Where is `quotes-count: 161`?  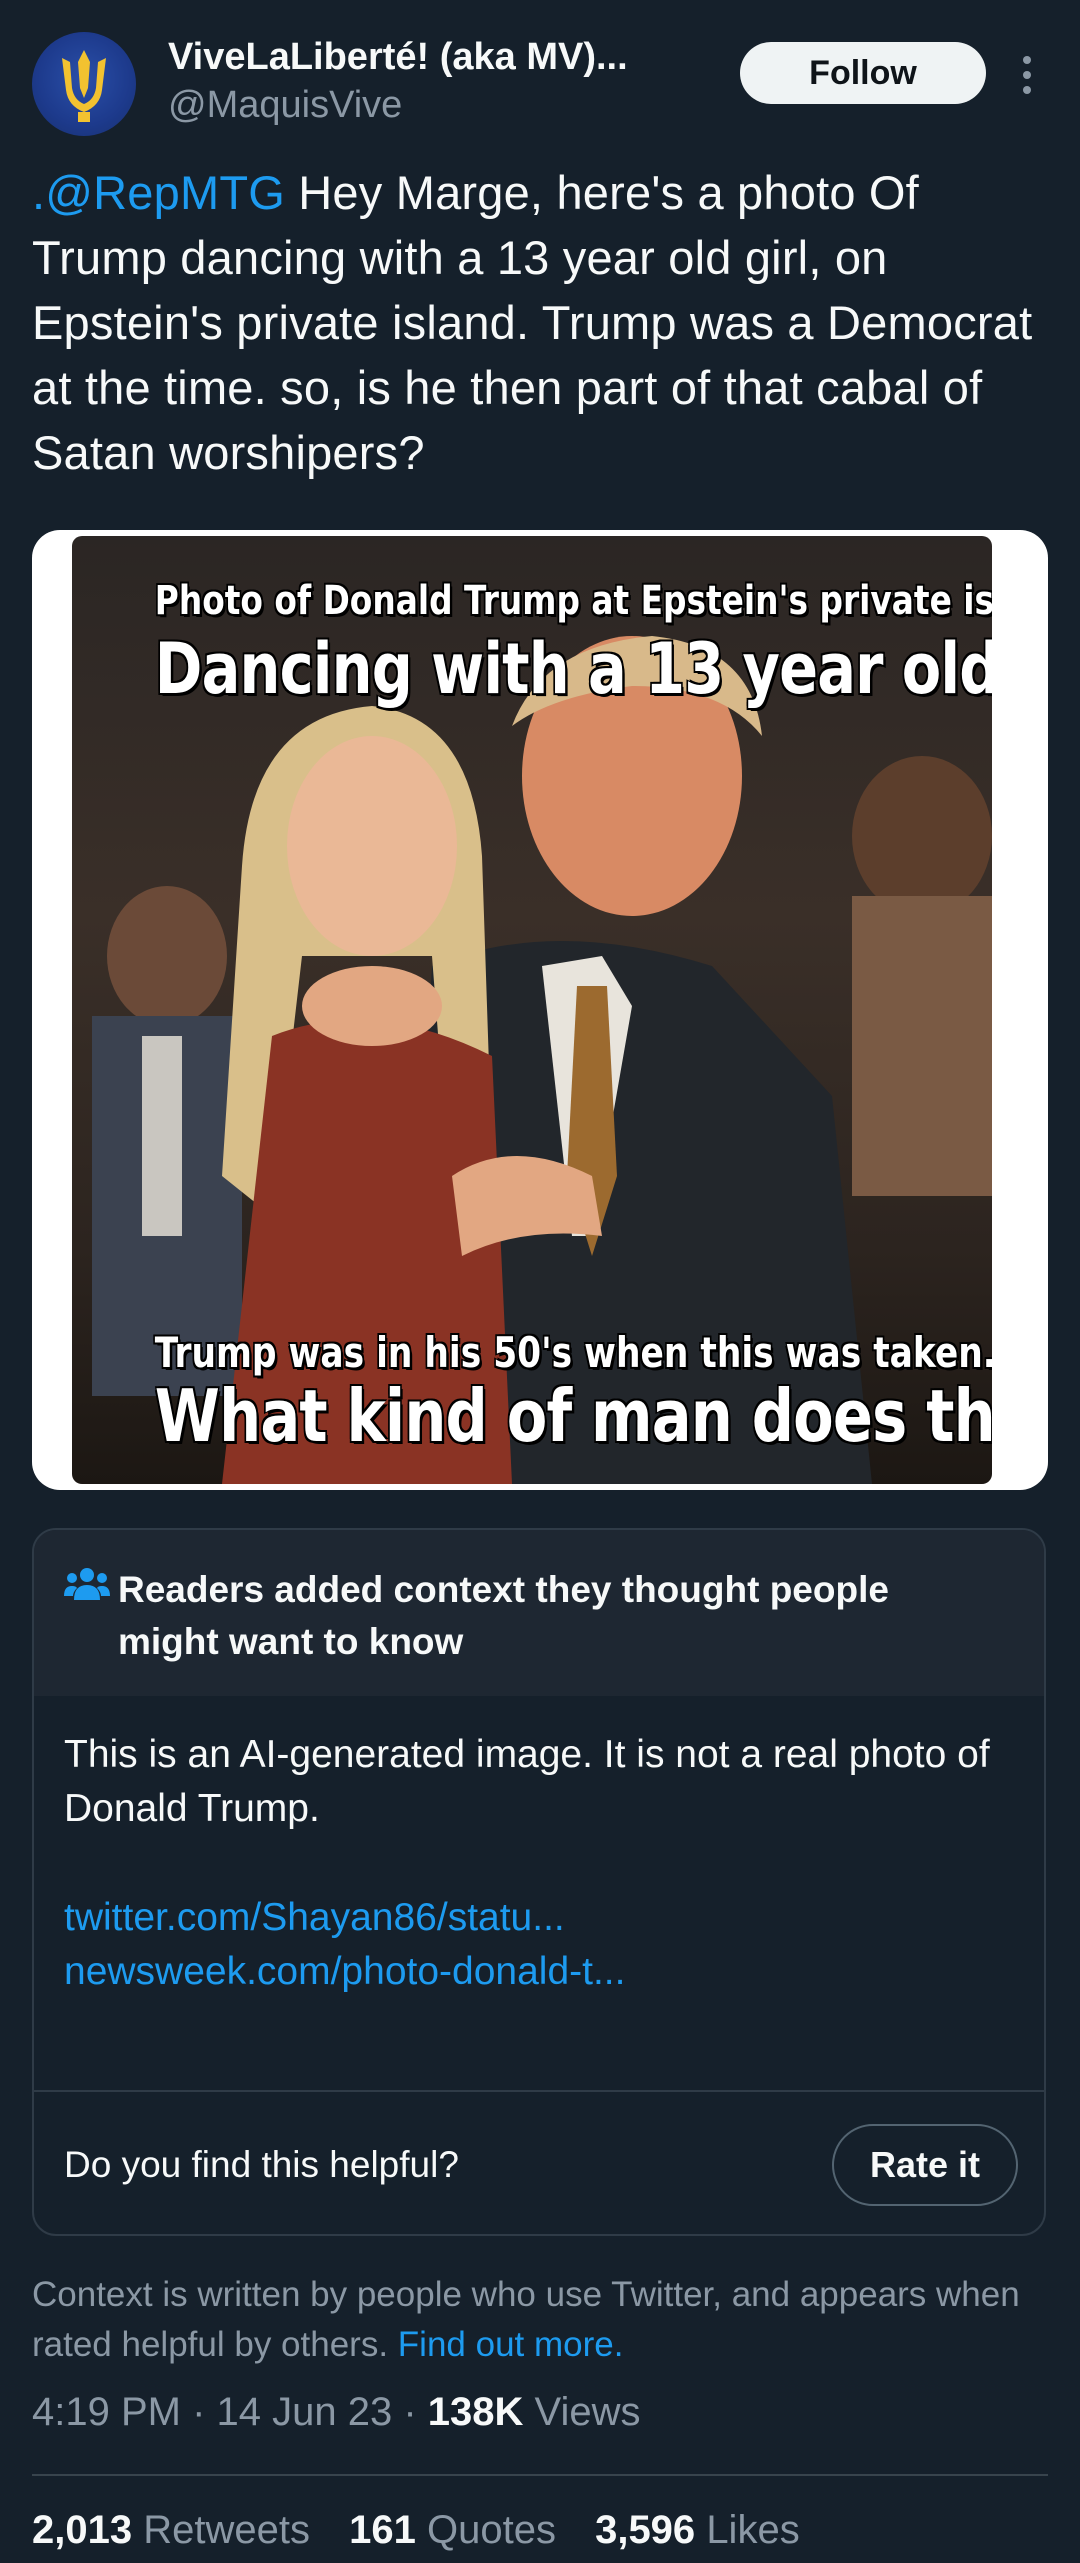
quotes-count: 161 is located at coordinates (382, 2530).